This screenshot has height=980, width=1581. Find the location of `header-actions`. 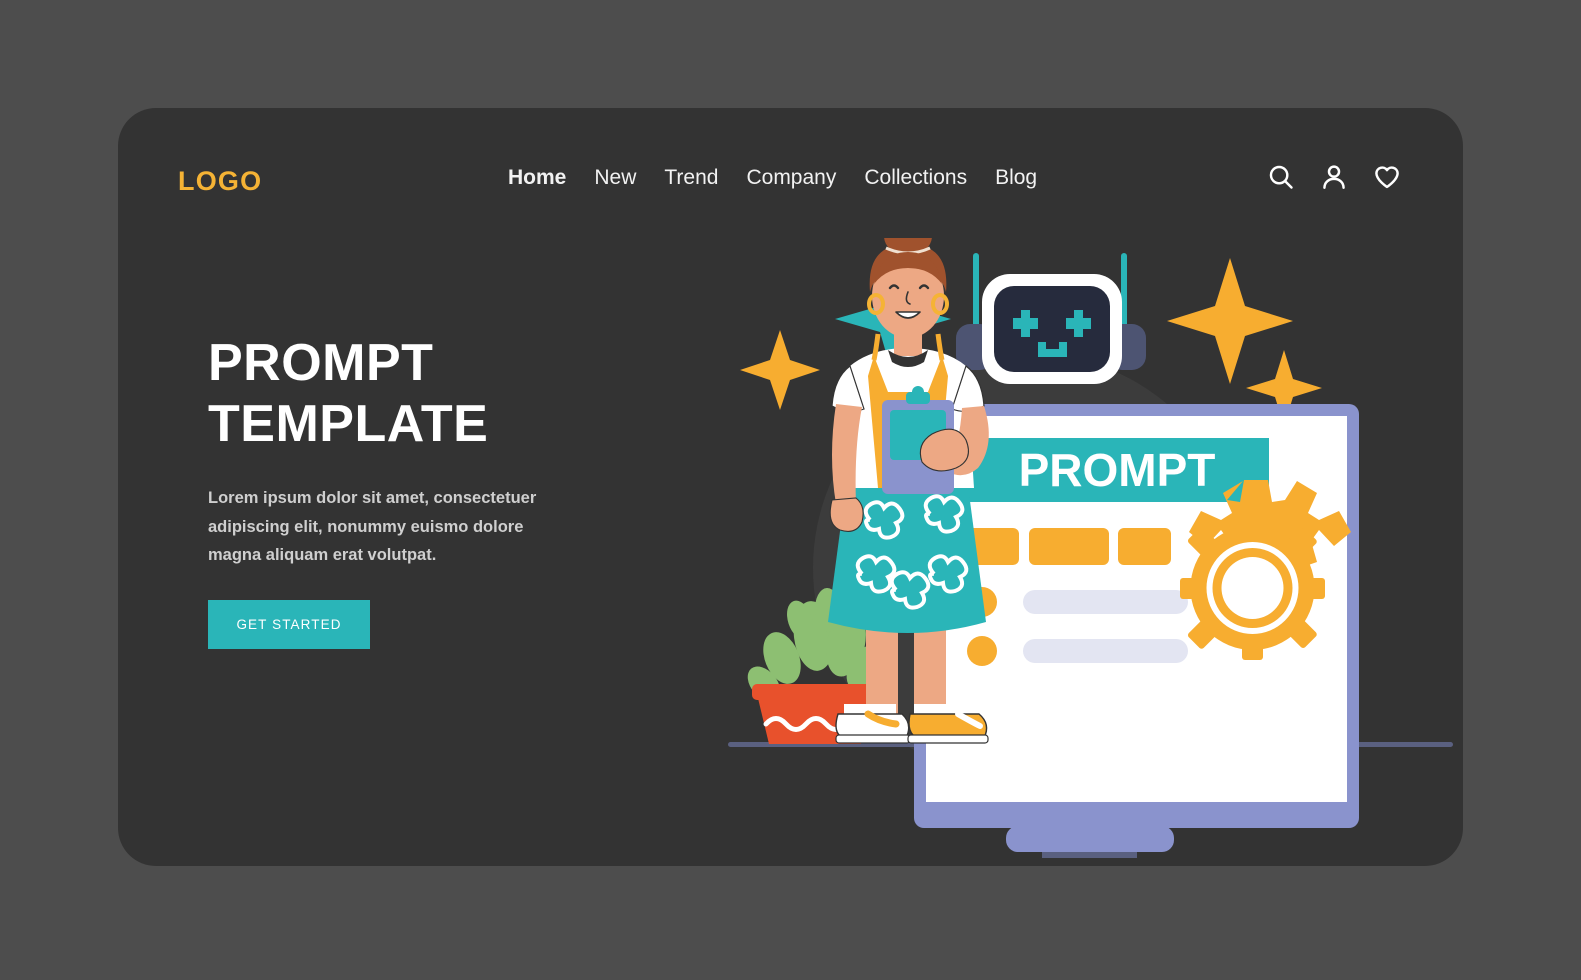

header-actions is located at coordinates (1334, 177).